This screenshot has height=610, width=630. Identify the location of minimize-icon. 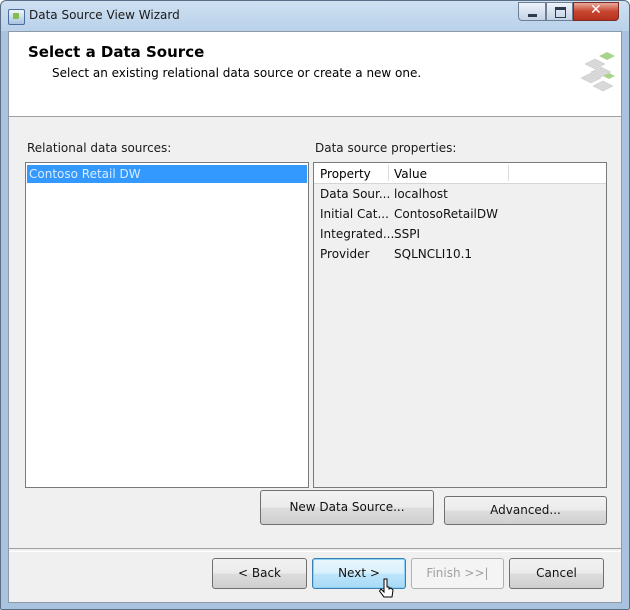
(532, 15).